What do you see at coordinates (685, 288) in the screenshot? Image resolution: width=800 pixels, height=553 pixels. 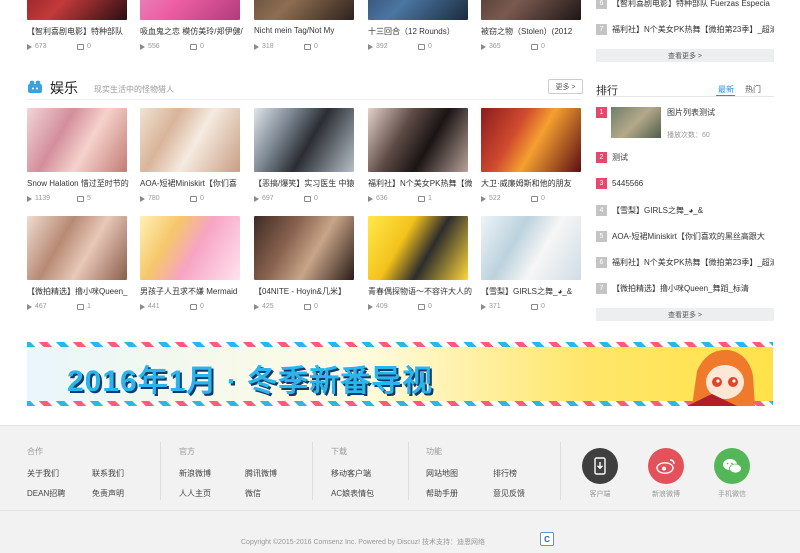 I see `ranking-item: 7 【微拍精选】撸小咪Queen_舞蹈_标清` at bounding box center [685, 288].